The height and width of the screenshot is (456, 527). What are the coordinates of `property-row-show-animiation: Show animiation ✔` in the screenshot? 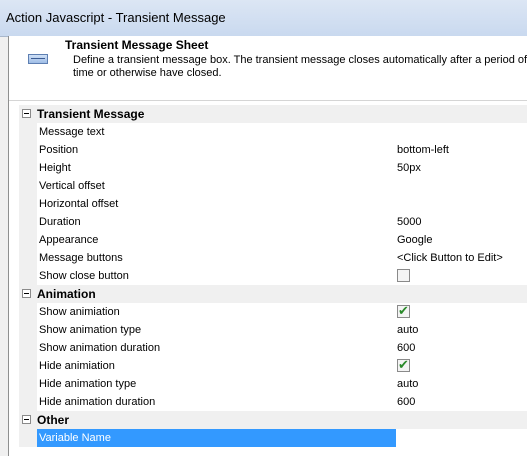 It's located at (273, 312).